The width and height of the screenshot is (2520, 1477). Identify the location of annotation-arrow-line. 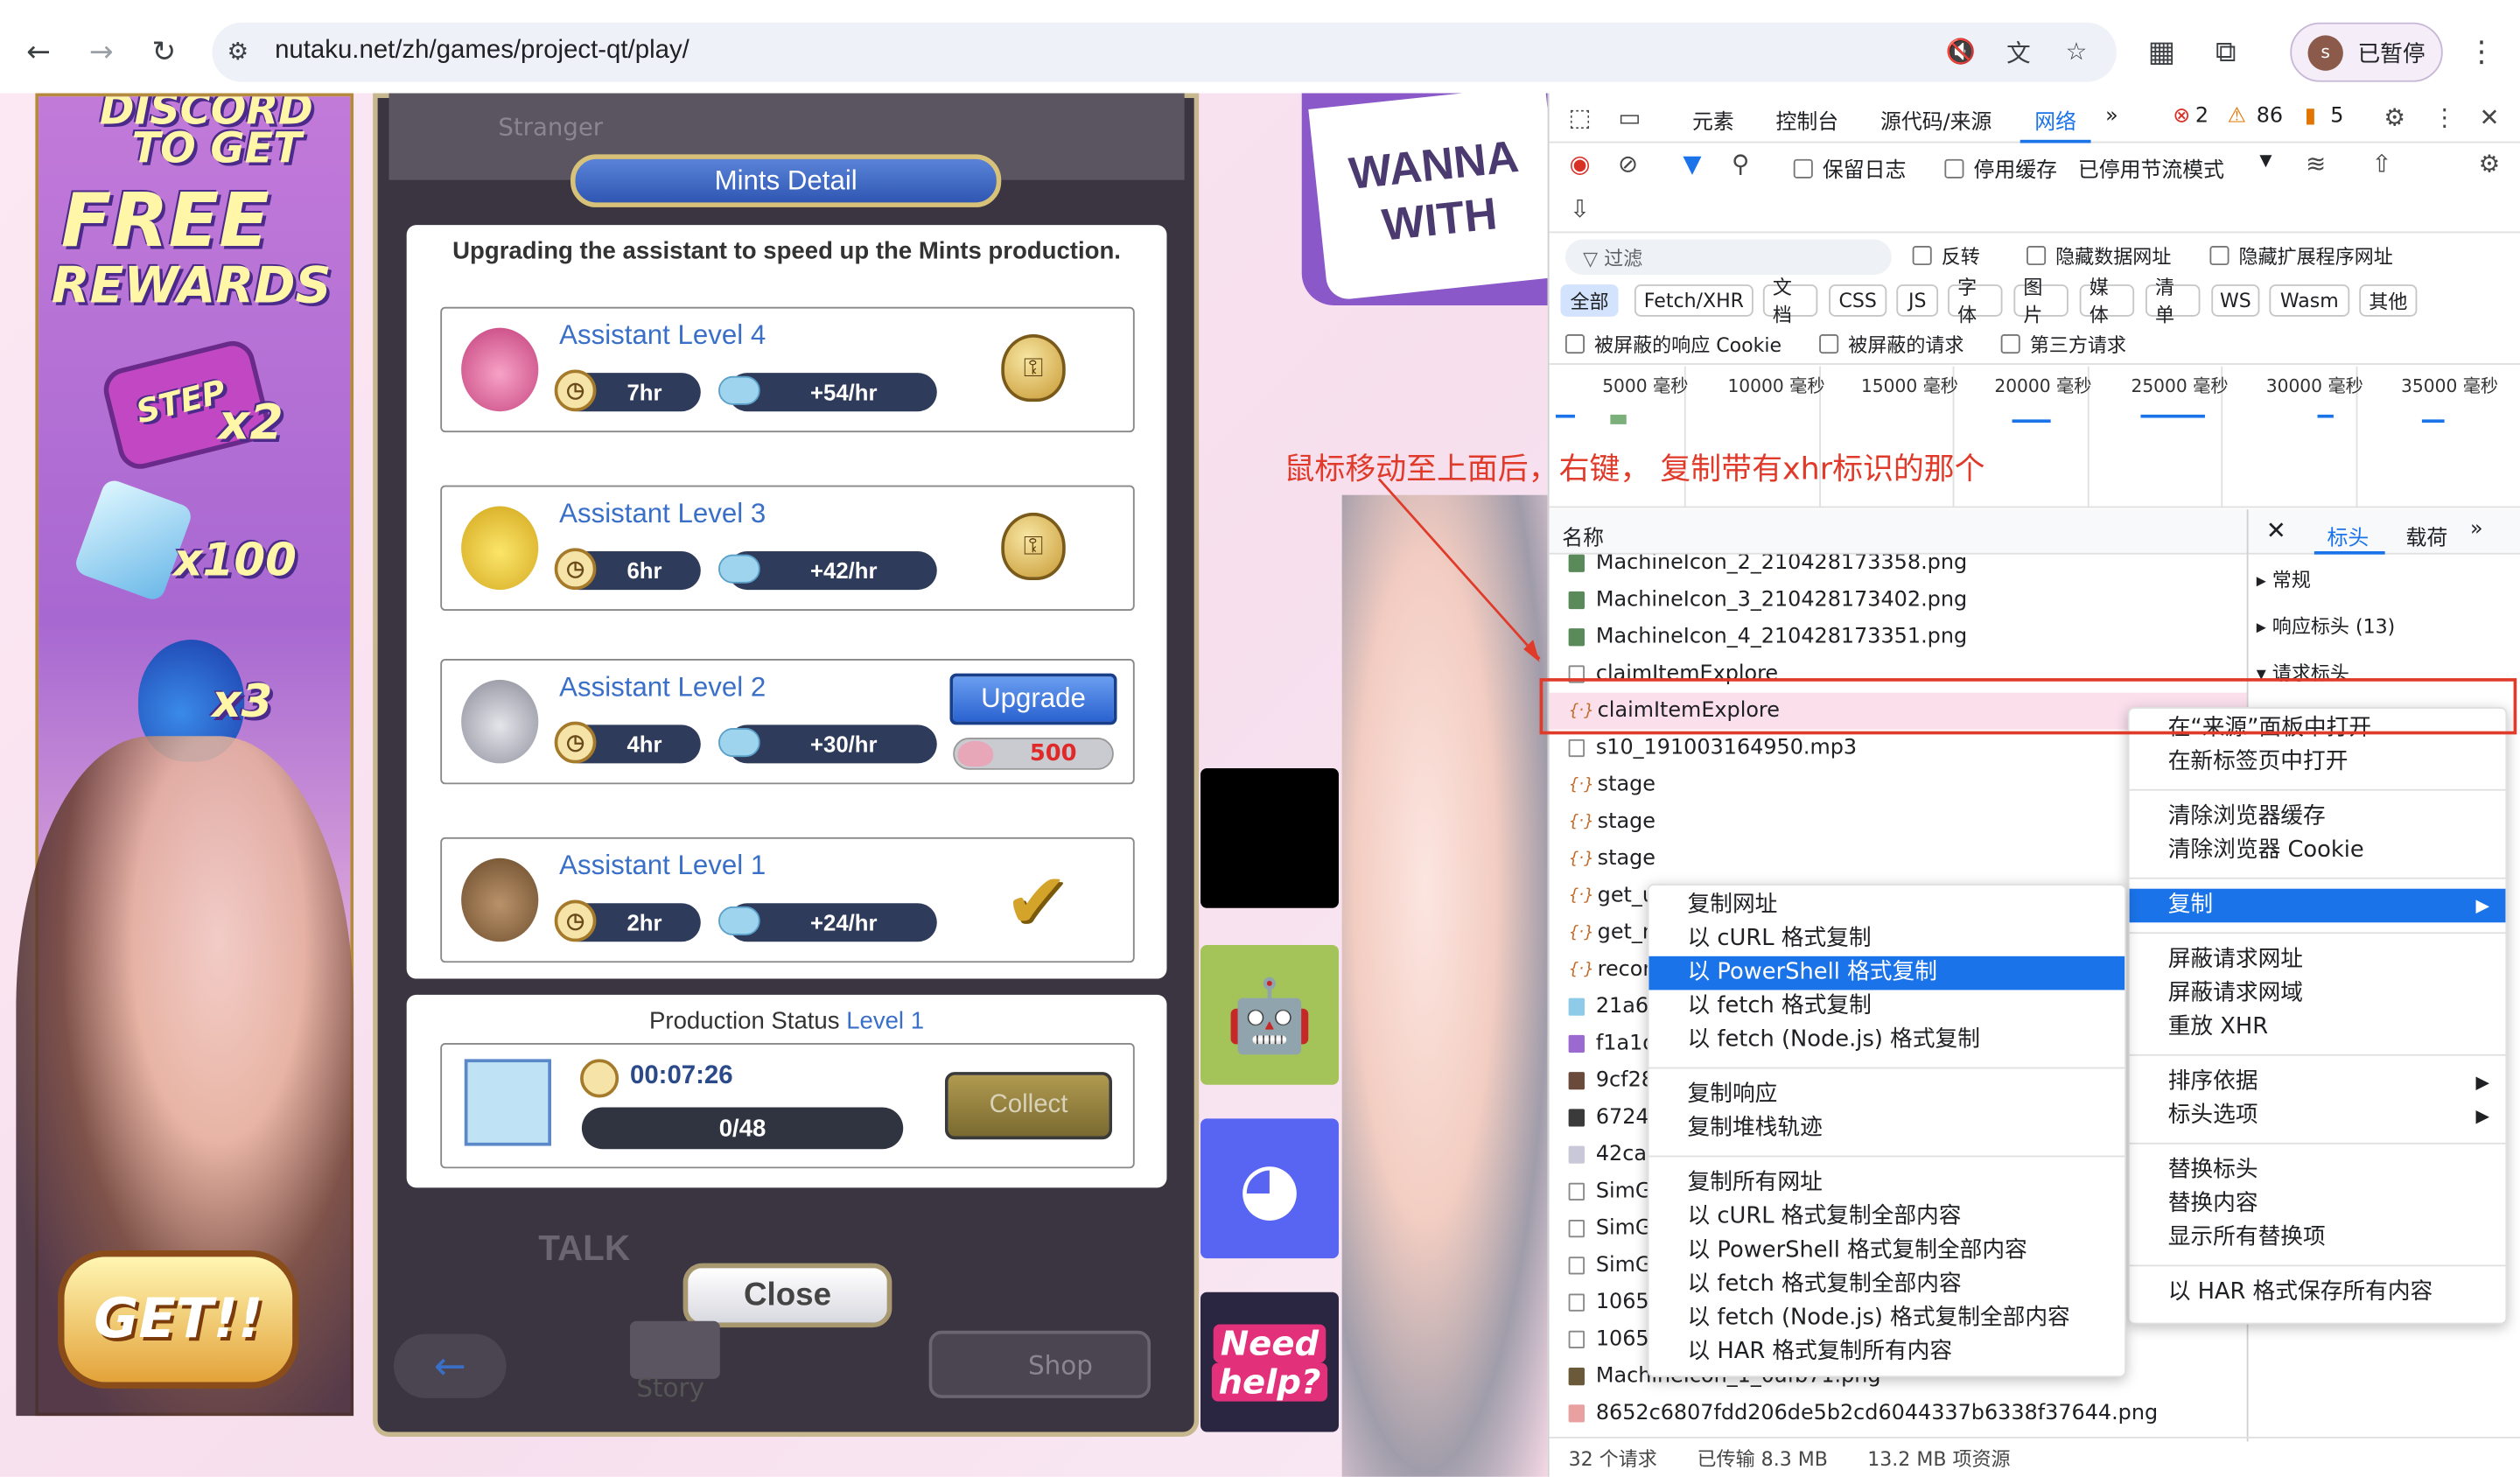
(1459, 569).